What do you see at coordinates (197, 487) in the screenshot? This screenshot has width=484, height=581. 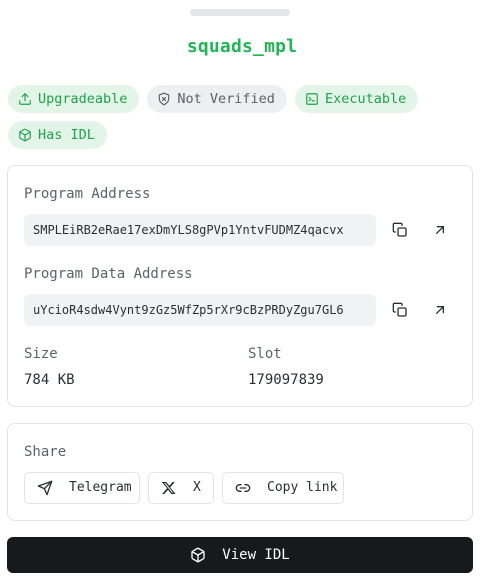 I see `share-x-label: X` at bounding box center [197, 487].